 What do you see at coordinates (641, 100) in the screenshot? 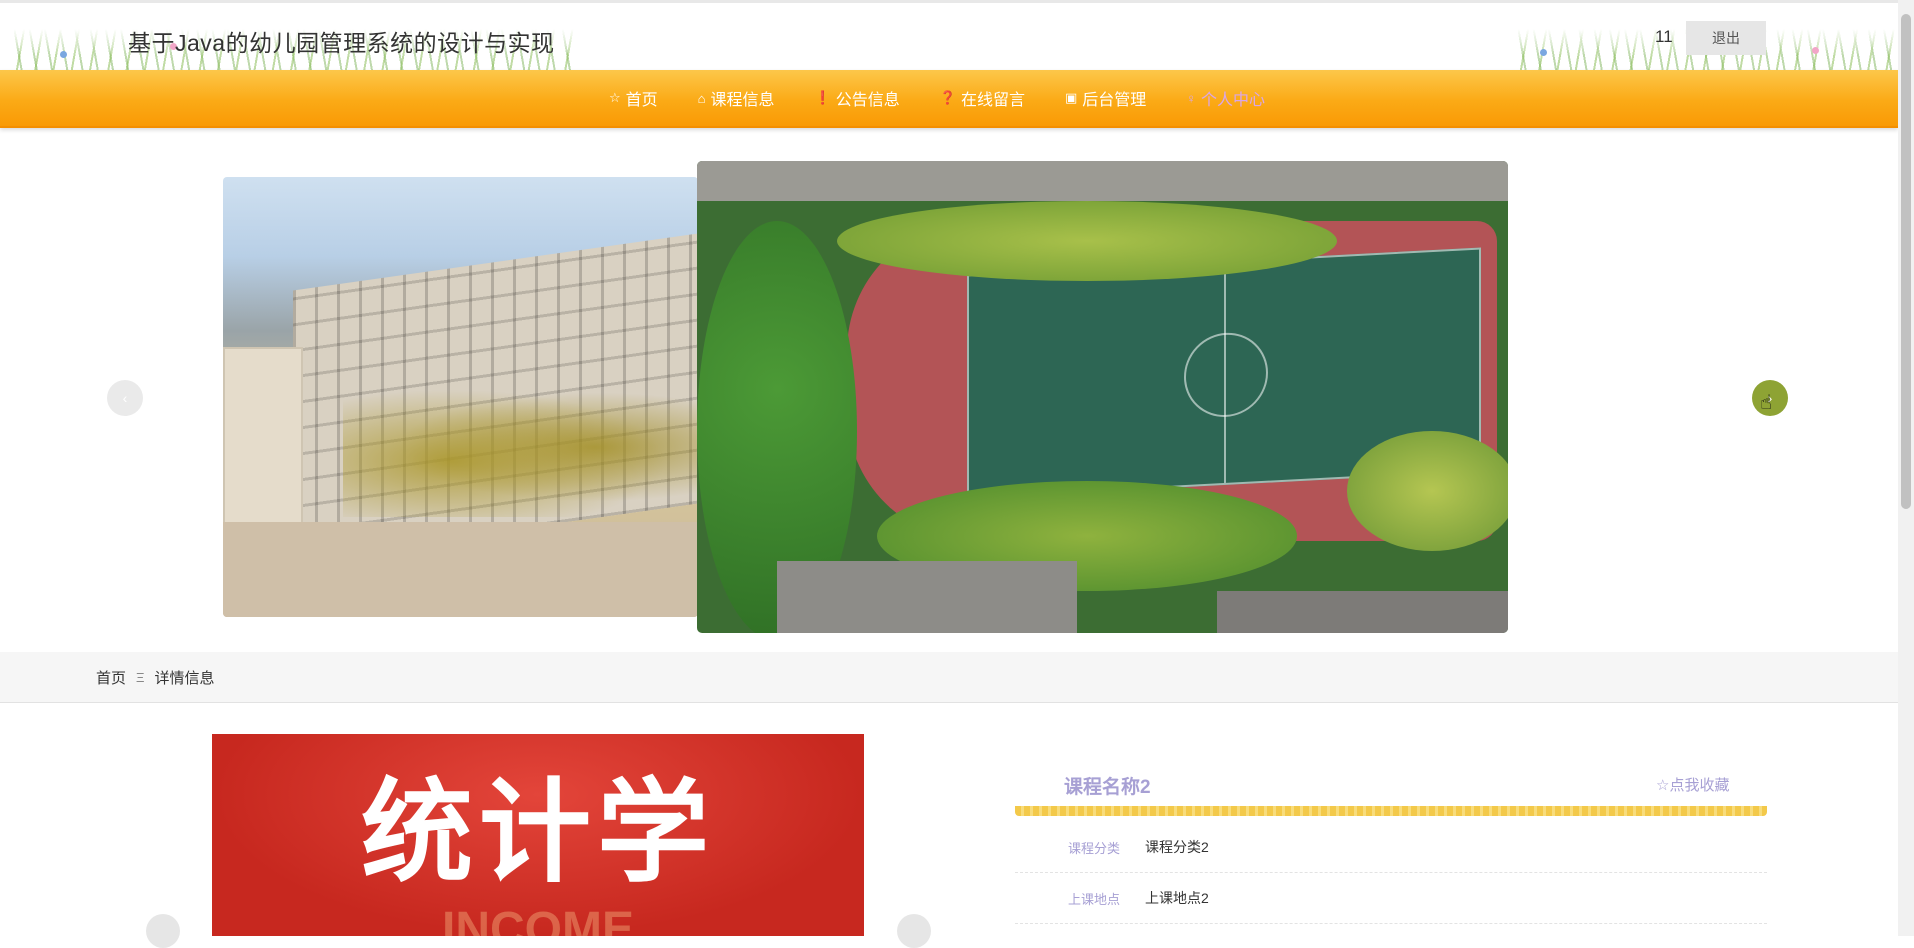
I see `nav-item-label: 首页` at bounding box center [641, 100].